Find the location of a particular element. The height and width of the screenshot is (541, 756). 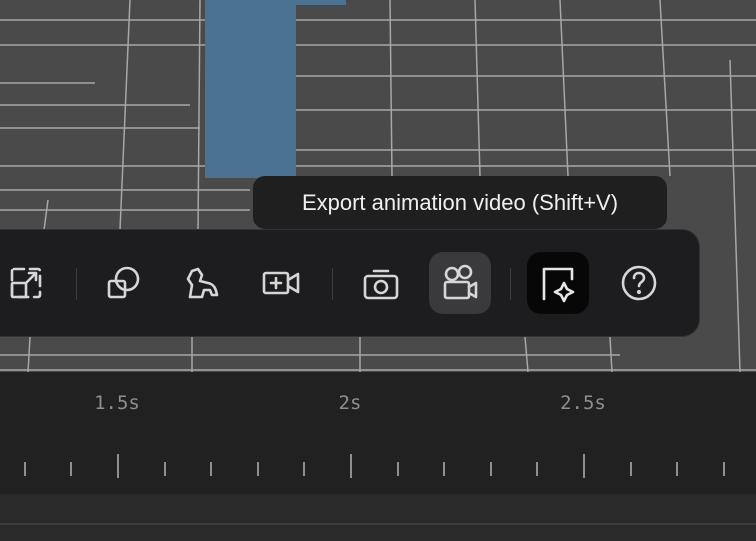

scale-tool-button is located at coordinates (28, 283).